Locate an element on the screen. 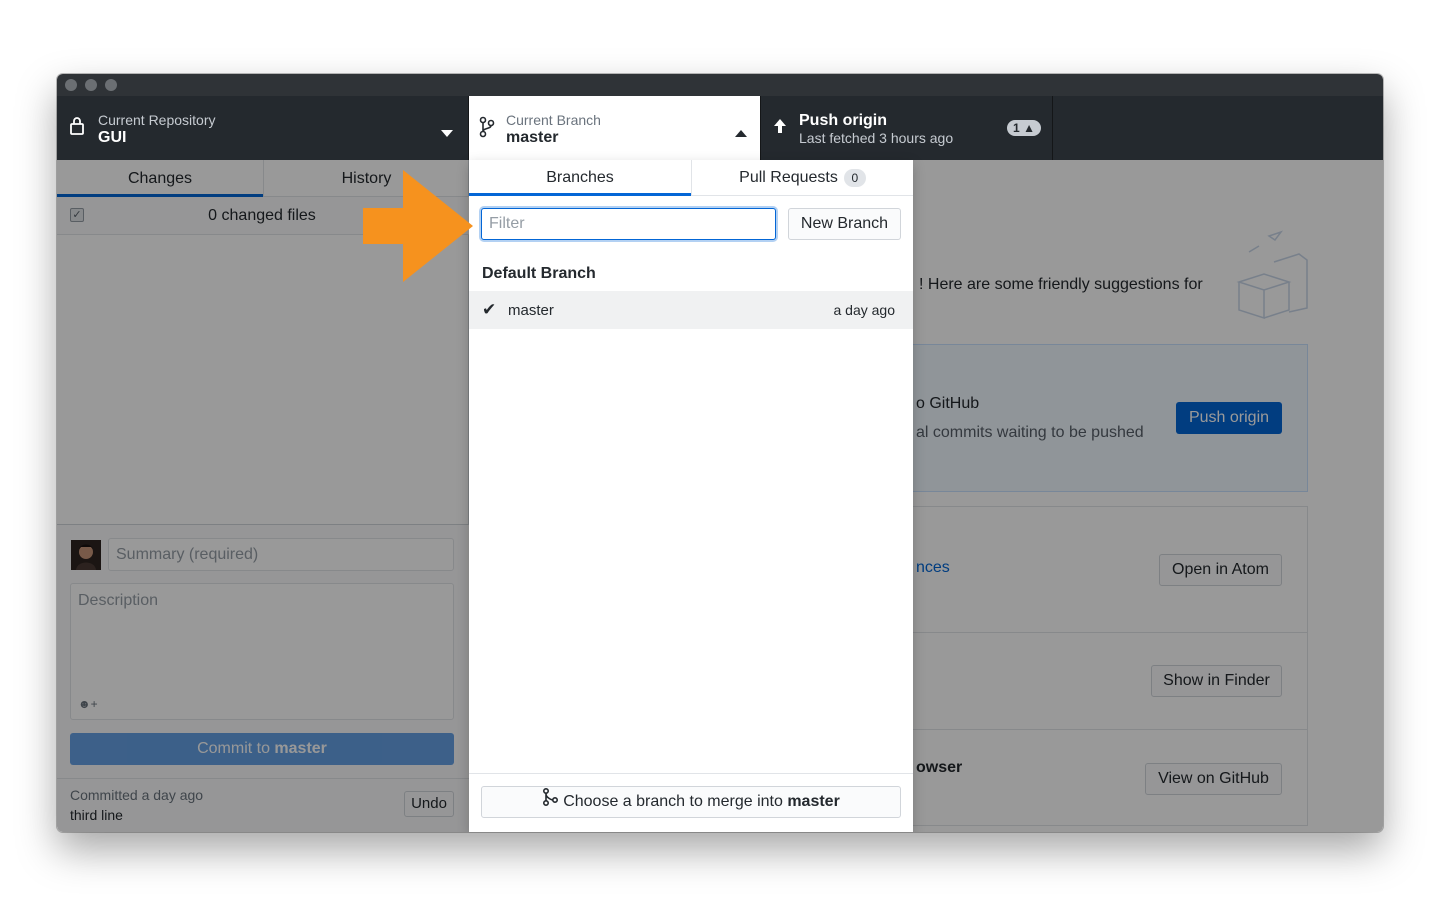 This screenshot has height=900, width=1440. ahead-count-badge: 1 ▲ is located at coordinates (1024, 128).